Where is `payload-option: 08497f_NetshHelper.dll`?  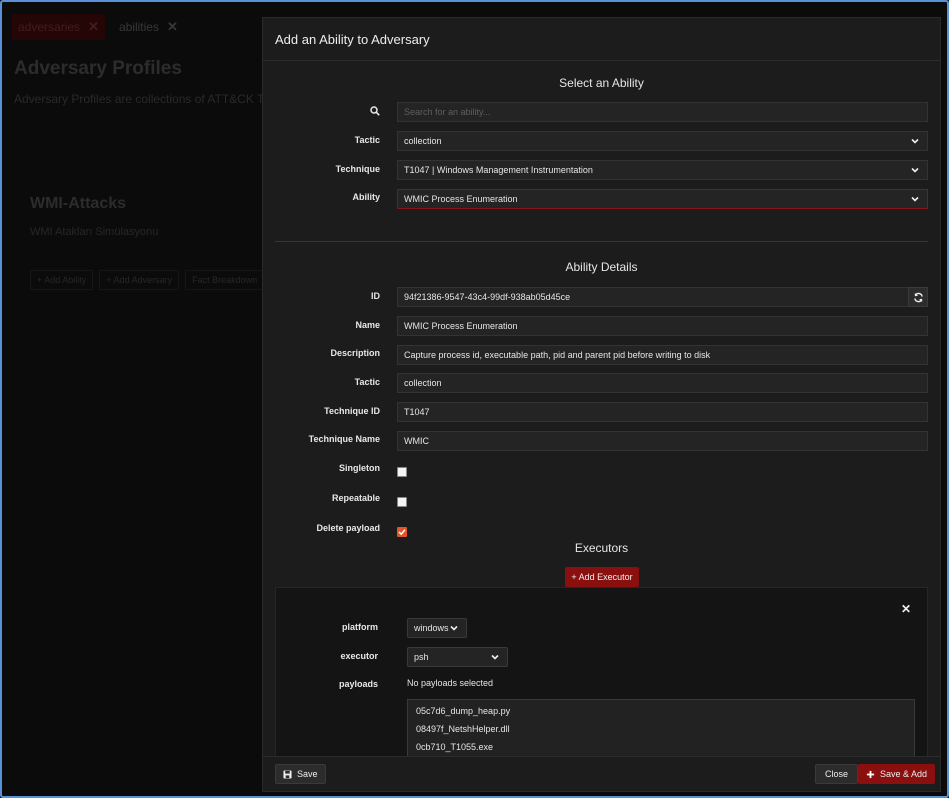 payload-option: 08497f_NetshHelper.dll is located at coordinates (661, 729).